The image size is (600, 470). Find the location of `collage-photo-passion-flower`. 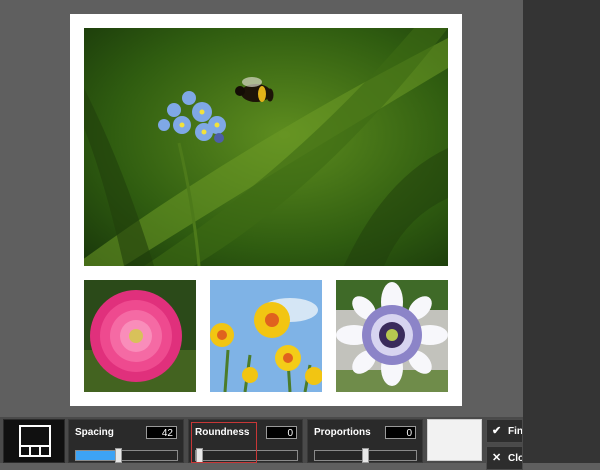

collage-photo-passion-flower is located at coordinates (392, 336).